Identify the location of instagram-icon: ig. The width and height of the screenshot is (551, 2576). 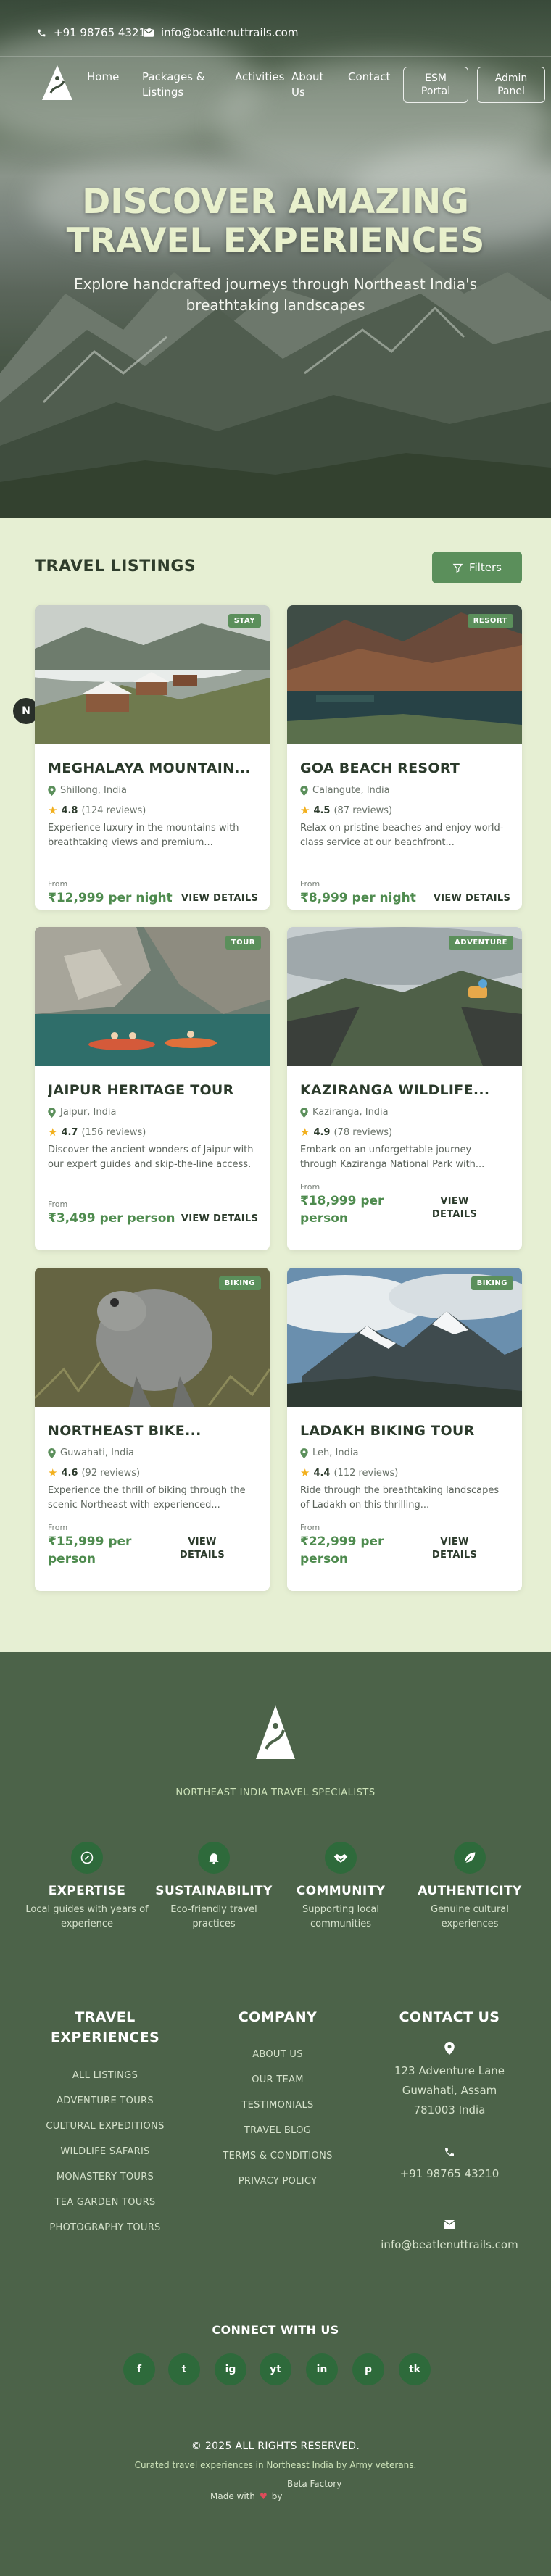
(231, 2369).